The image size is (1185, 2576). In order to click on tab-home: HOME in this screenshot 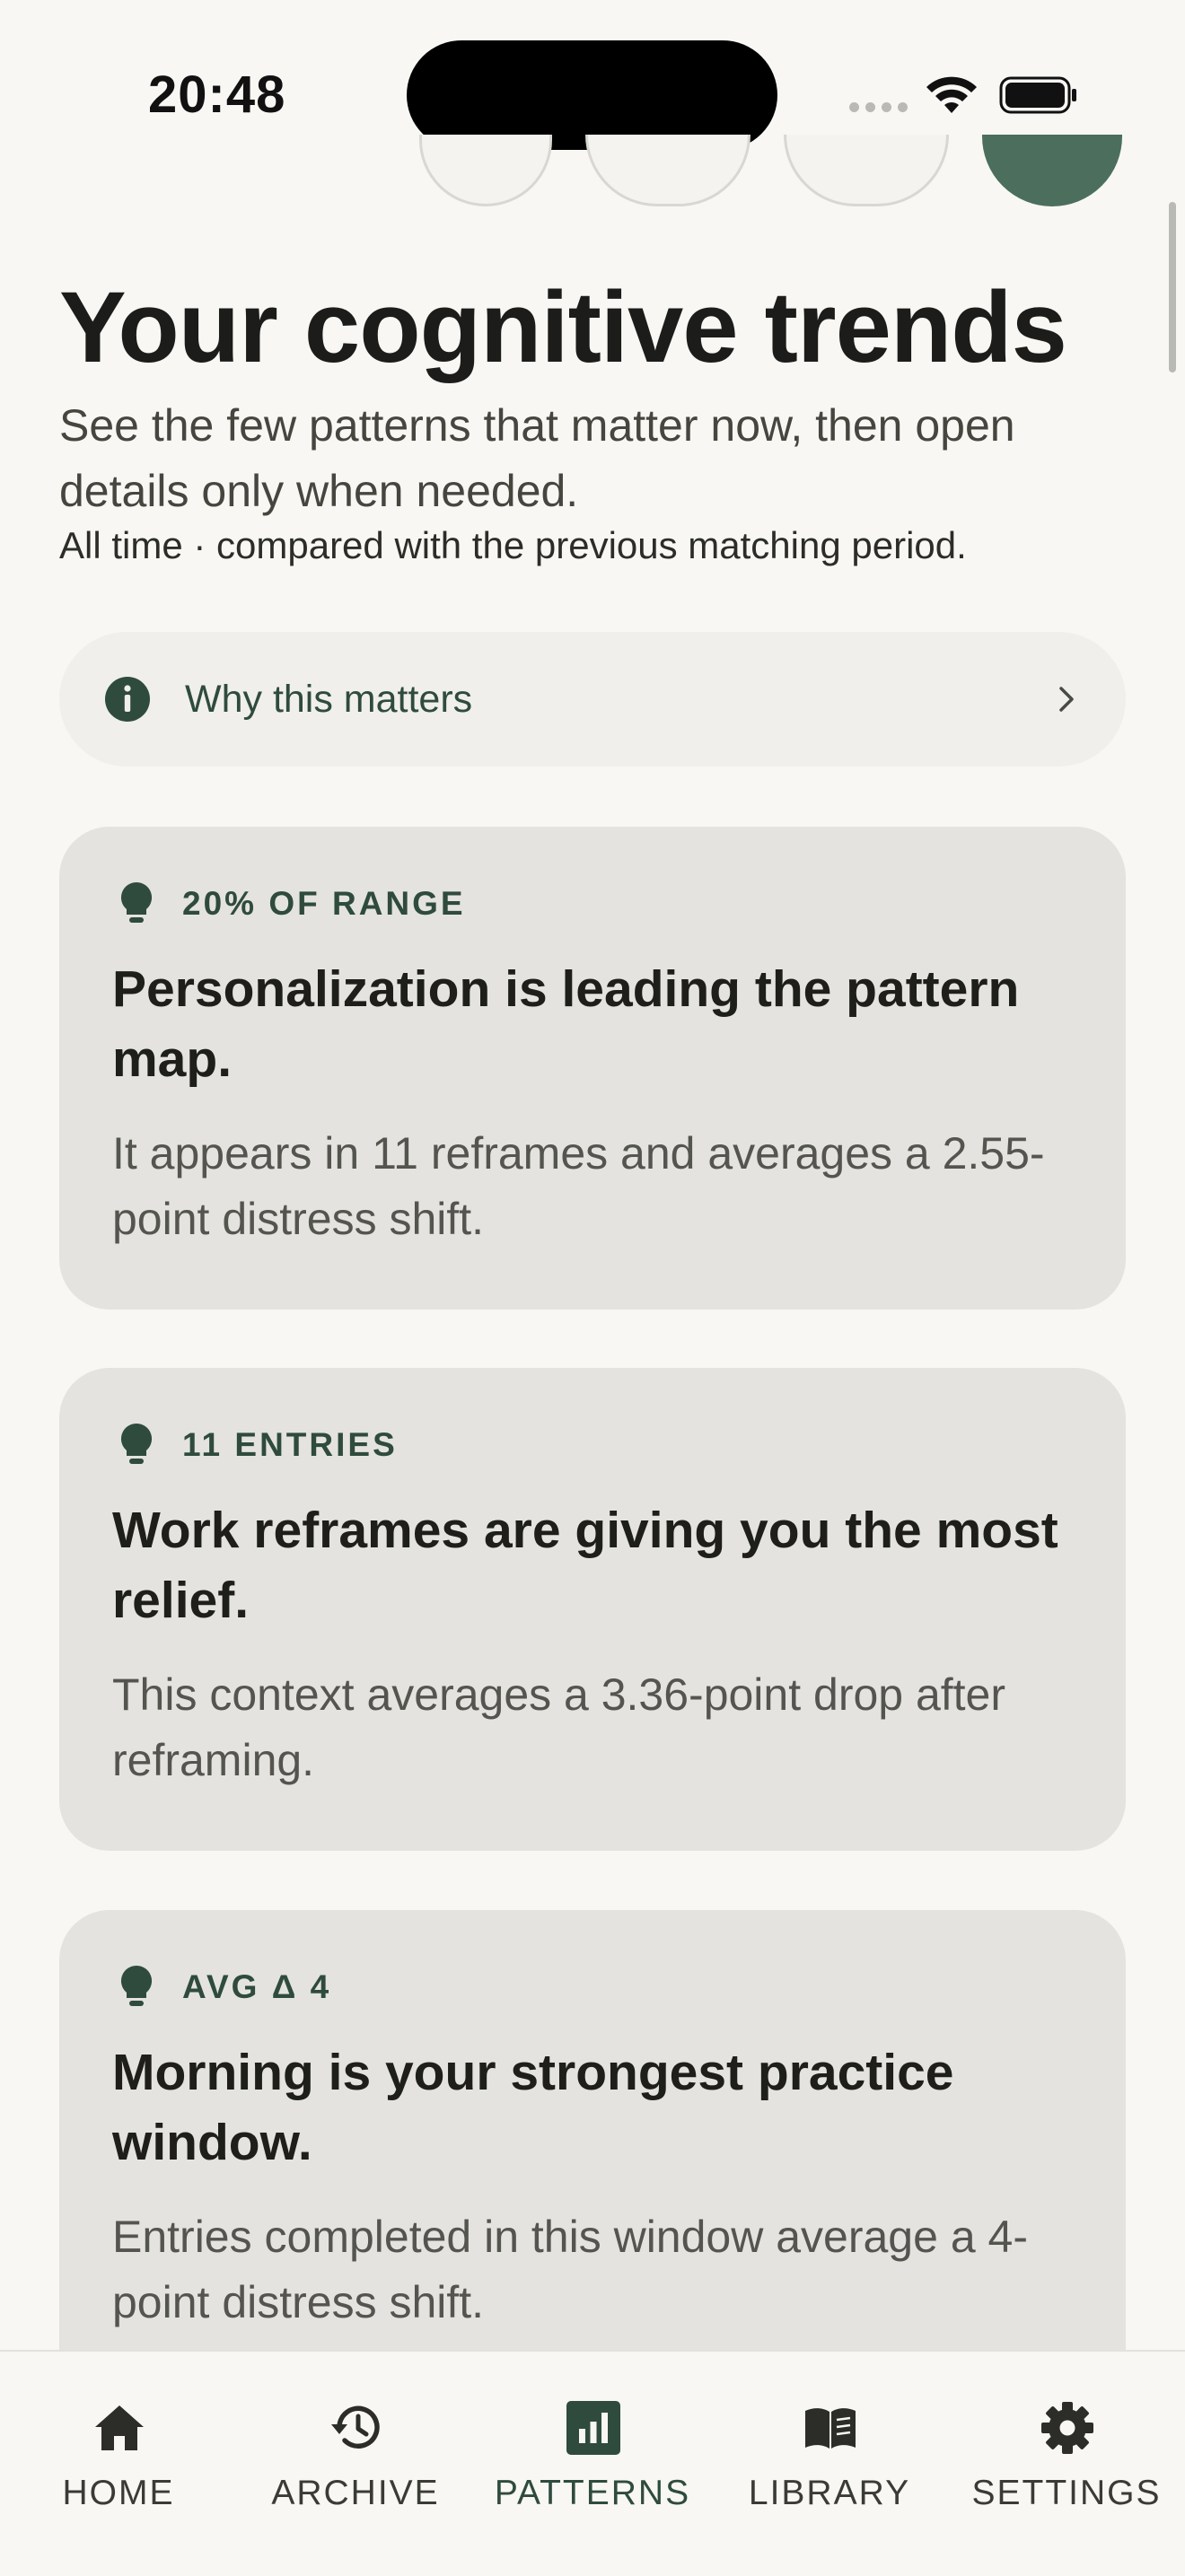, I will do `click(118, 2464)`.